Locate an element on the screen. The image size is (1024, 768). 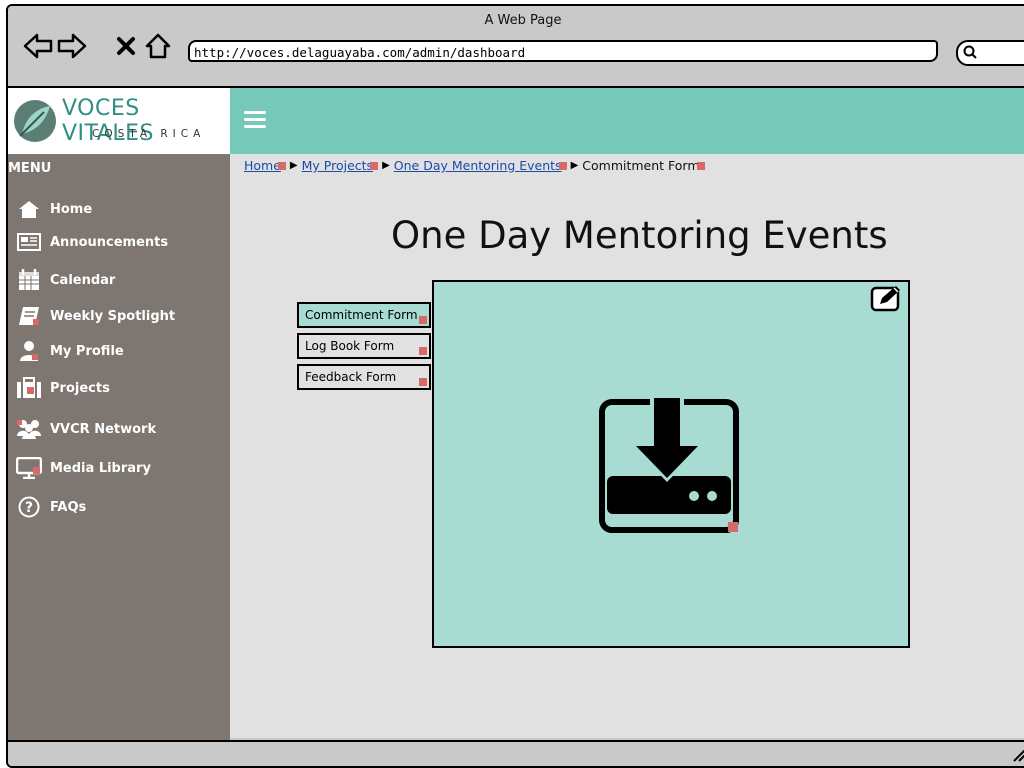
tab-commitment-form: Commitment Form is located at coordinates (364, 315).